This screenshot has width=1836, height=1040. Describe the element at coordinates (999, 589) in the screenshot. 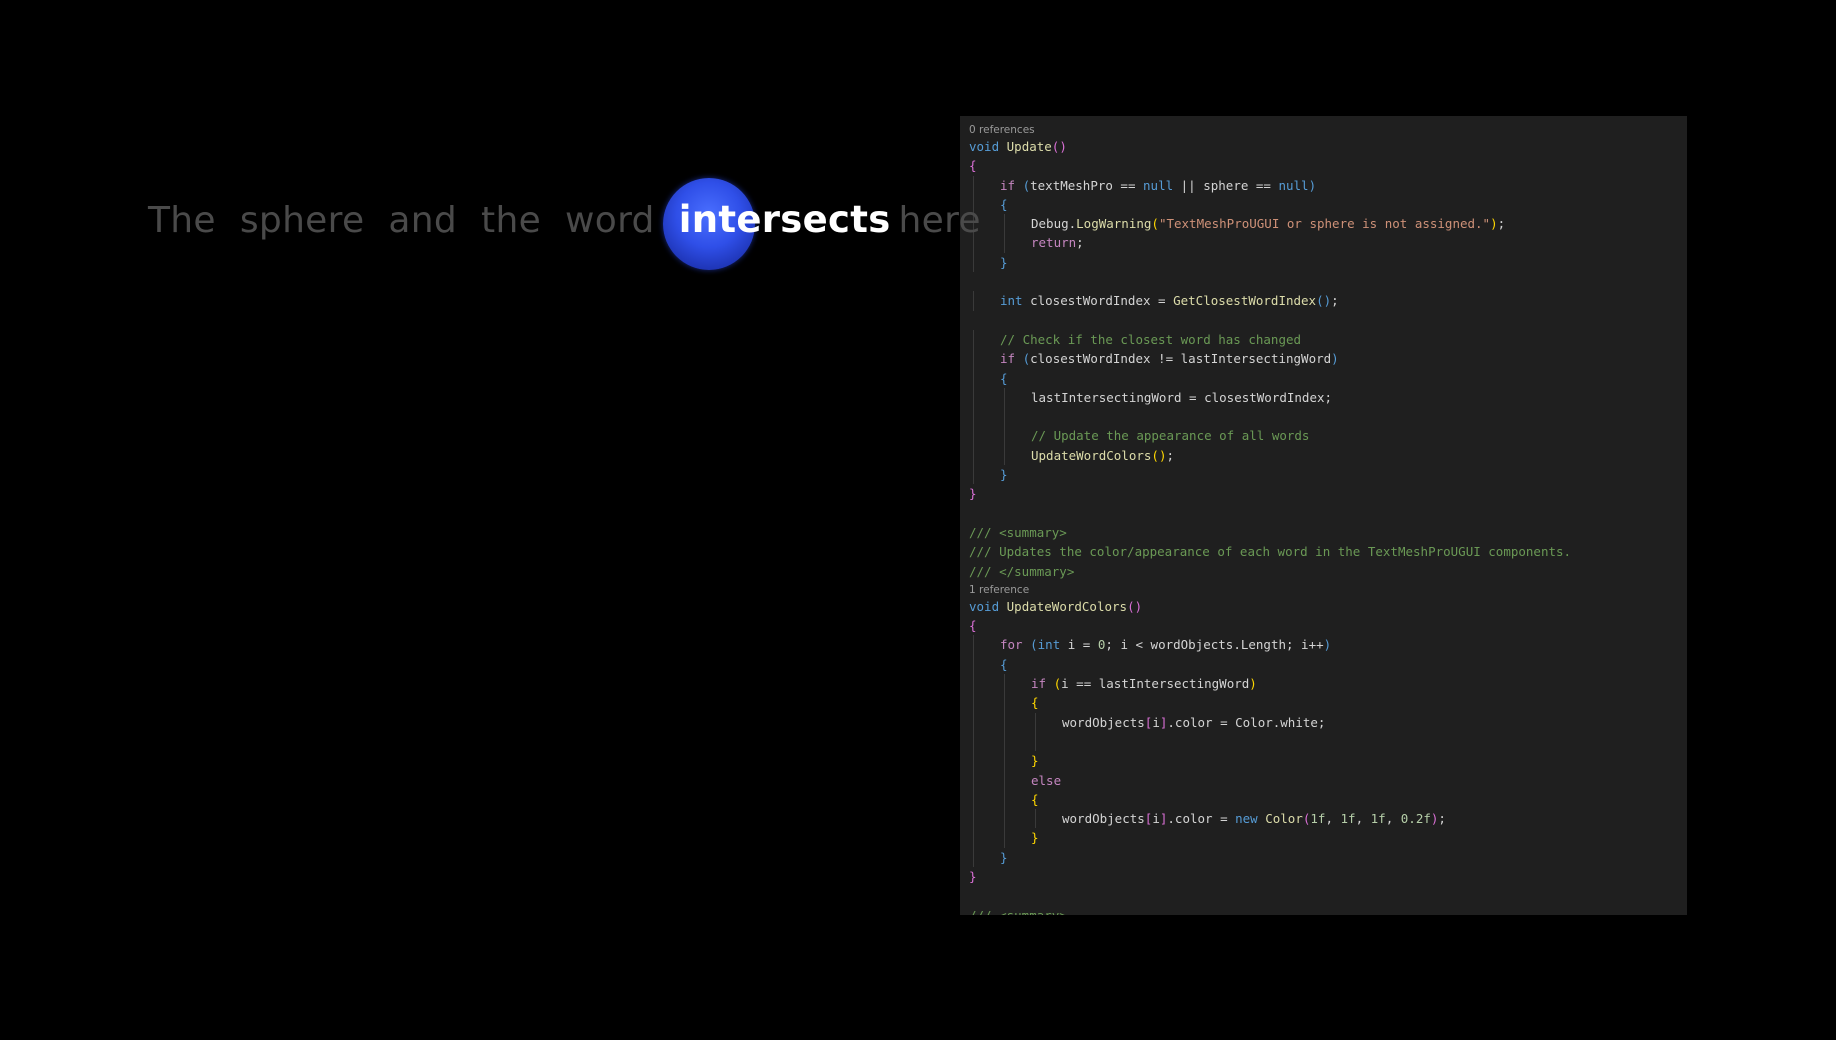

I see `code-lens-references: 1 reference` at that location.